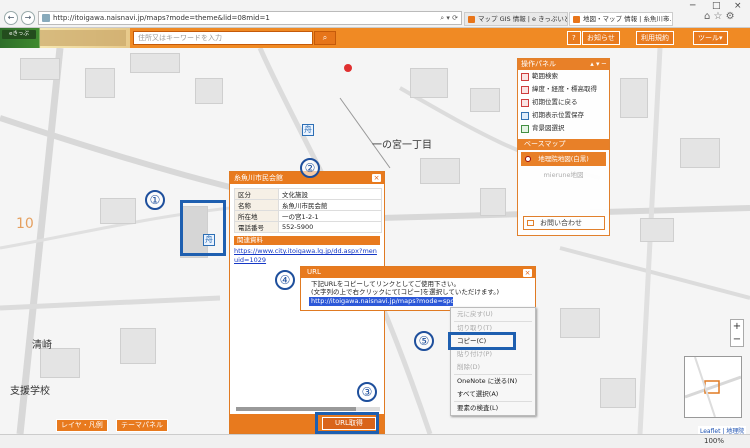 The image size is (750, 448). What do you see at coordinates (555, 102) in the screenshot?
I see `panel-item-label: 初期位置に戻る` at bounding box center [555, 102].